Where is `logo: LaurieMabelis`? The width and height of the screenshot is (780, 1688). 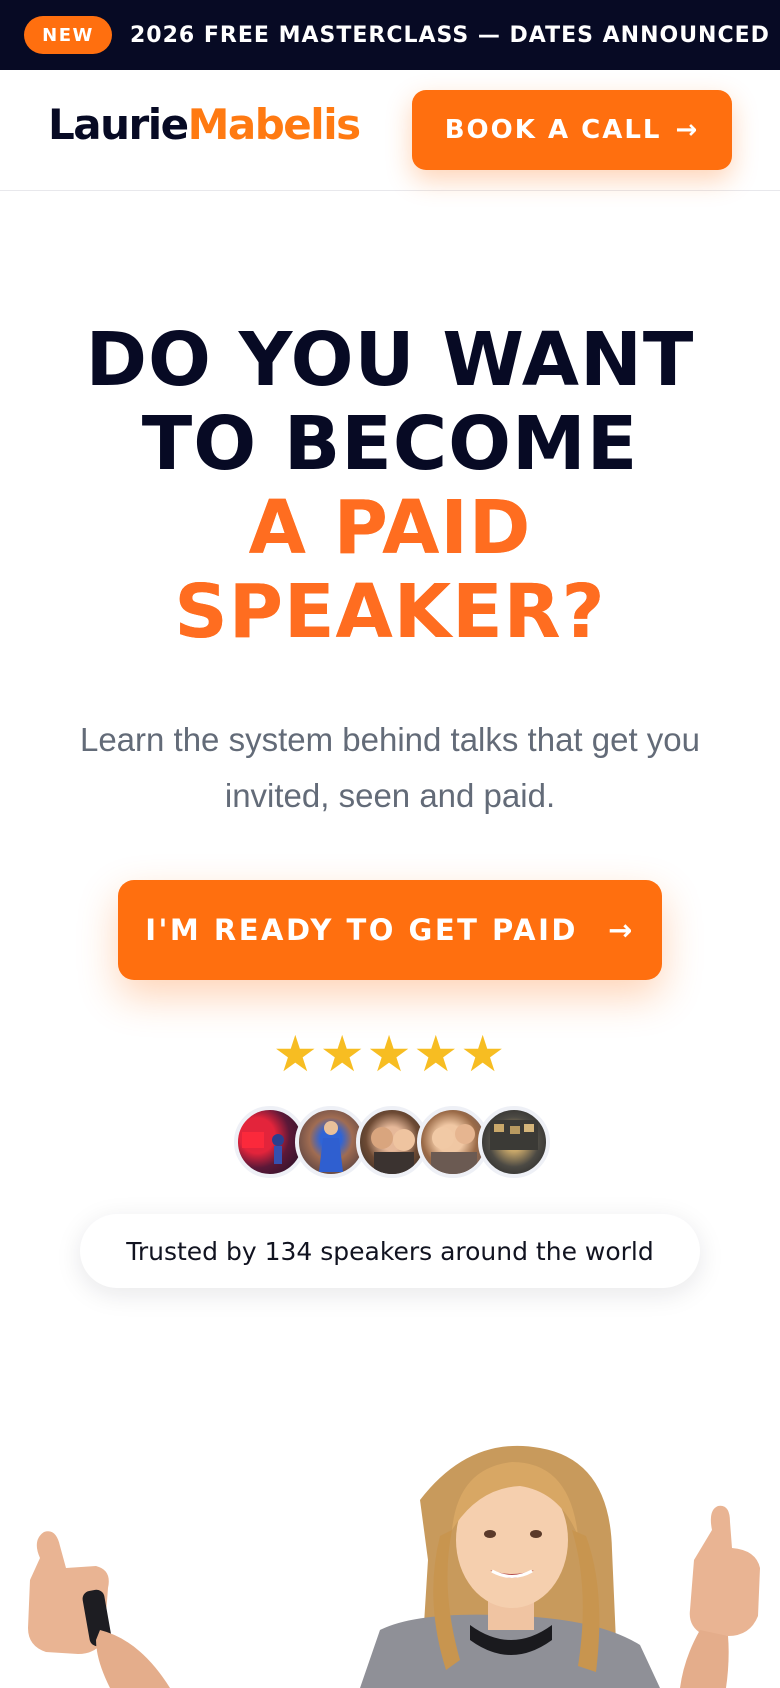 logo: LaurieMabelis is located at coordinates (204, 125).